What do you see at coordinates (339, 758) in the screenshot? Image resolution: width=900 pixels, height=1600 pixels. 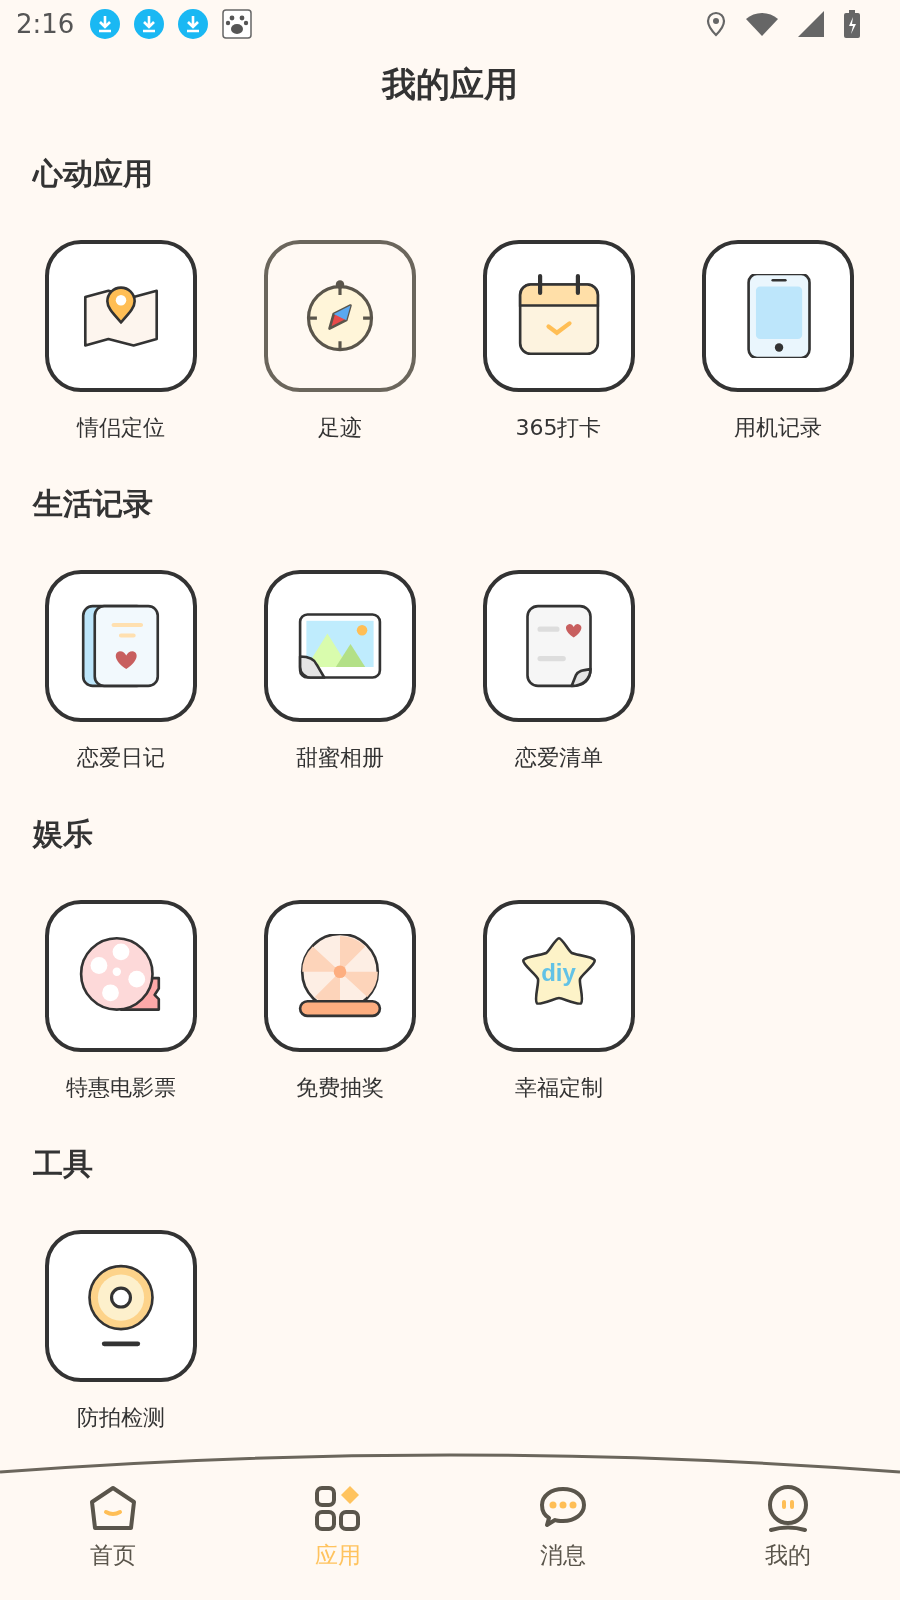 I see `app-label: 甜蜜相册` at bounding box center [339, 758].